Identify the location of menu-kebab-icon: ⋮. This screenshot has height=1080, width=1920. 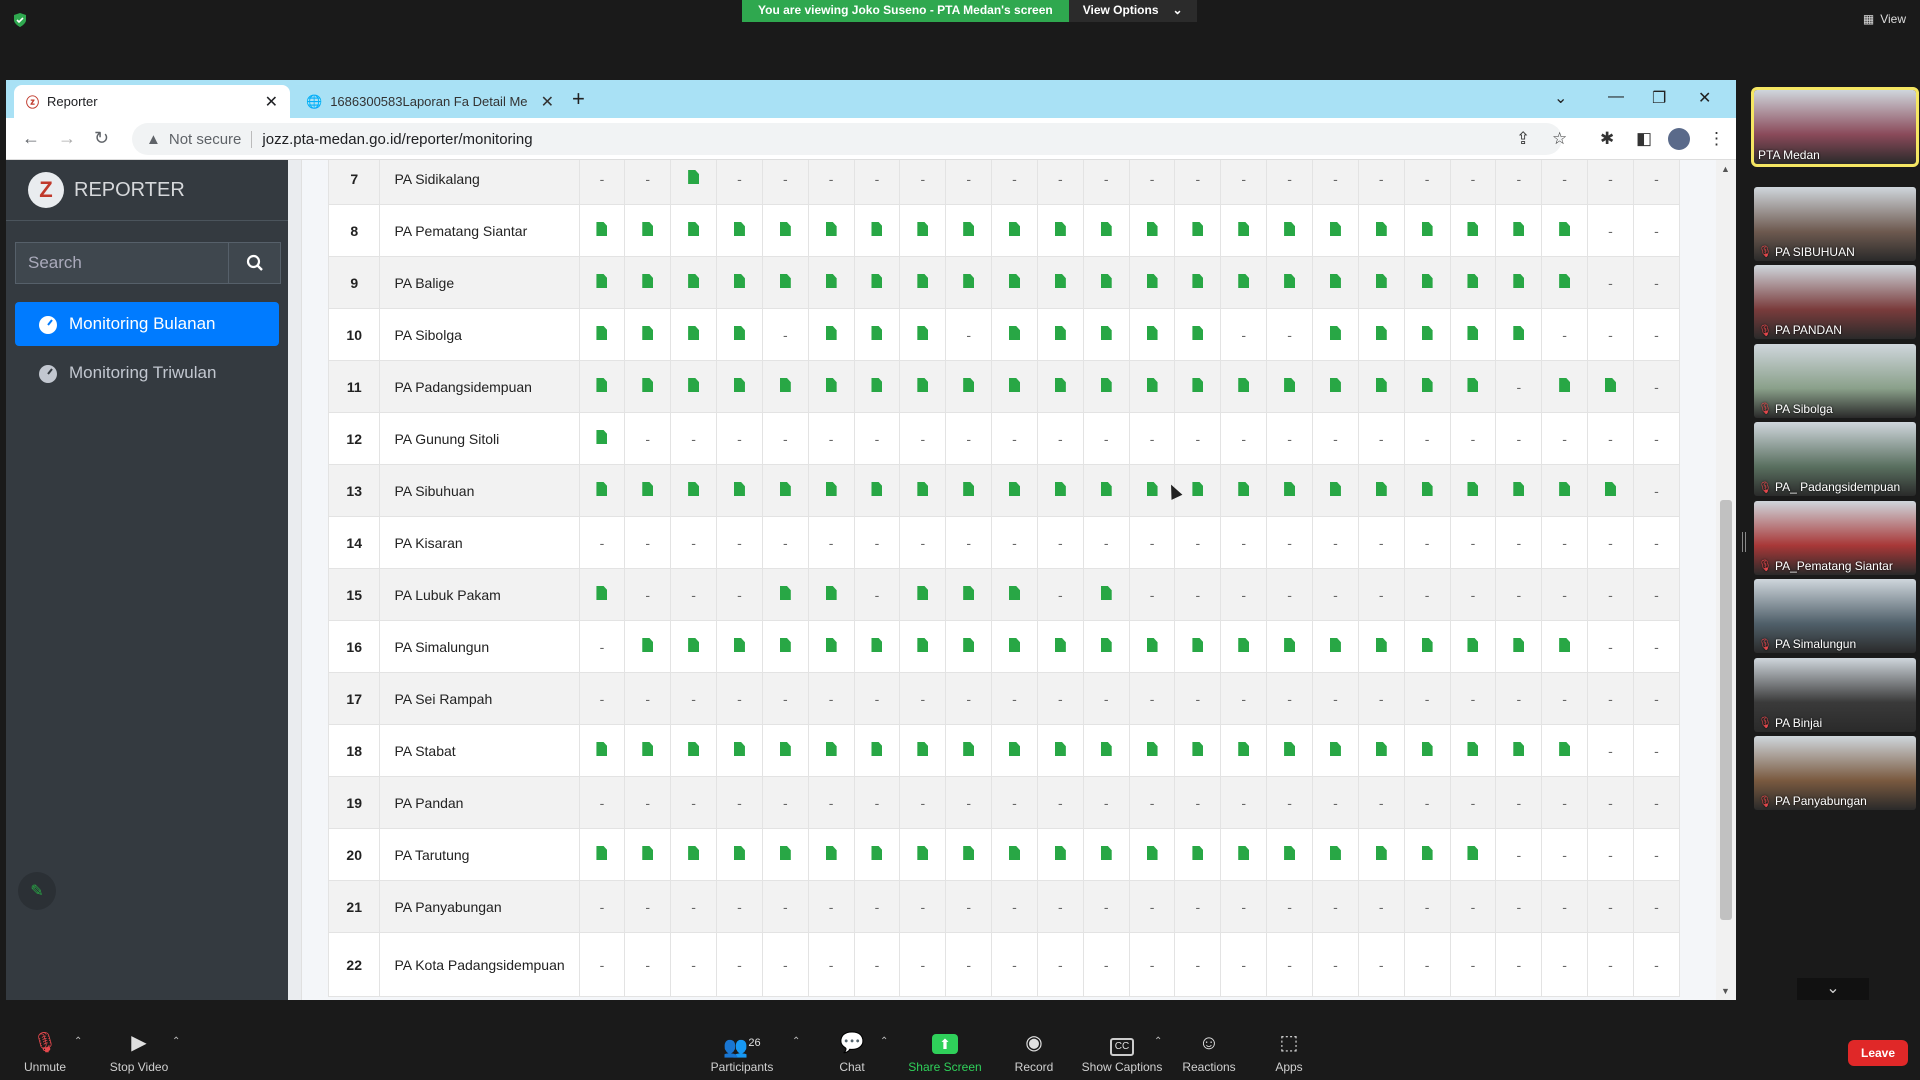
(1716, 139).